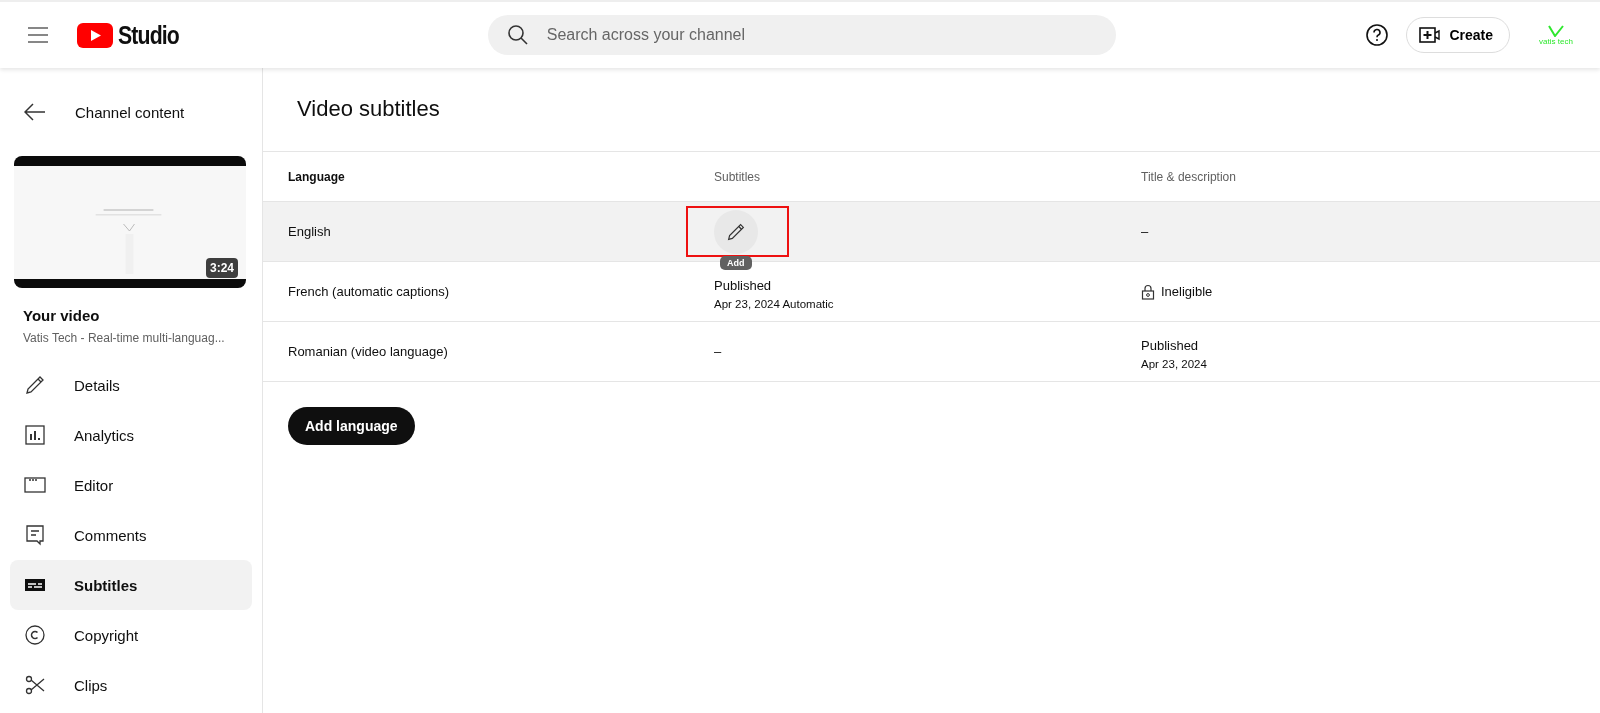 Image resolution: width=1600 pixels, height=713 pixels. What do you see at coordinates (35, 112) in the screenshot?
I see `back-arrow-icon` at bounding box center [35, 112].